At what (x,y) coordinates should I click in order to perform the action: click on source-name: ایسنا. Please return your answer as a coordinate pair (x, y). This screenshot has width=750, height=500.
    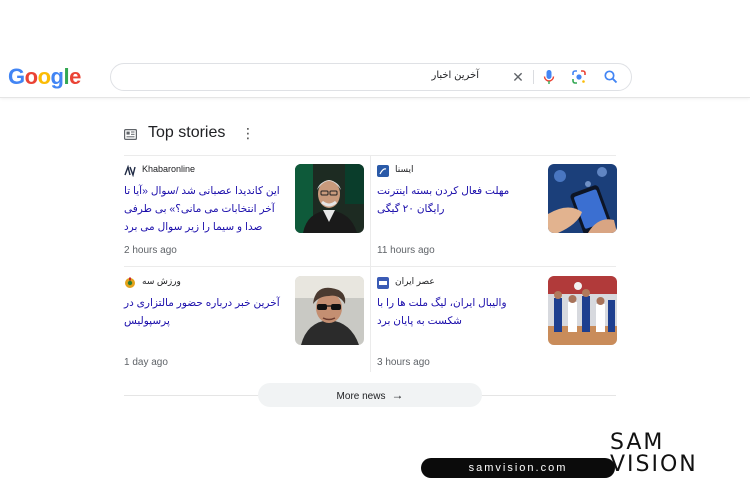
    Looking at the image, I should click on (404, 169).